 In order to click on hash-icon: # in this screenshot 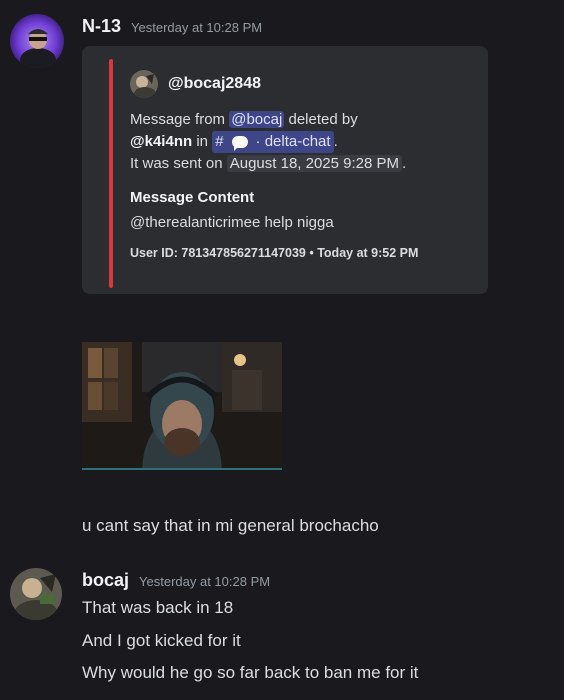, I will do `click(219, 141)`.